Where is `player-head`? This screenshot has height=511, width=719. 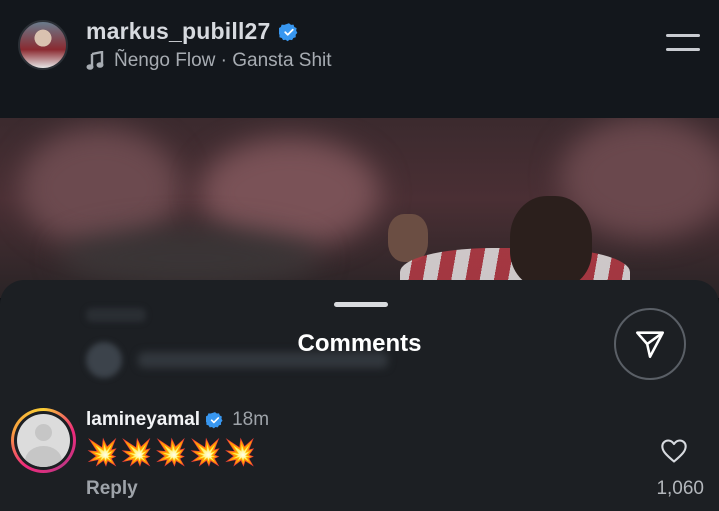 player-head is located at coordinates (551, 242).